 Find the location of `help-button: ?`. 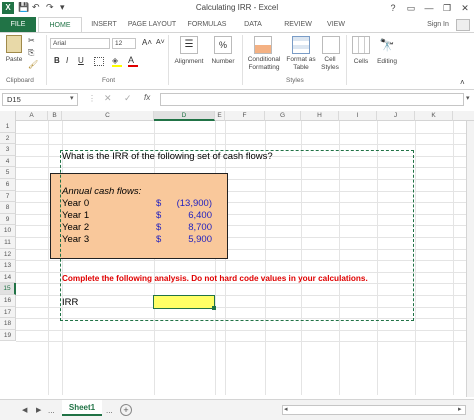

help-button: ? is located at coordinates (393, 8).